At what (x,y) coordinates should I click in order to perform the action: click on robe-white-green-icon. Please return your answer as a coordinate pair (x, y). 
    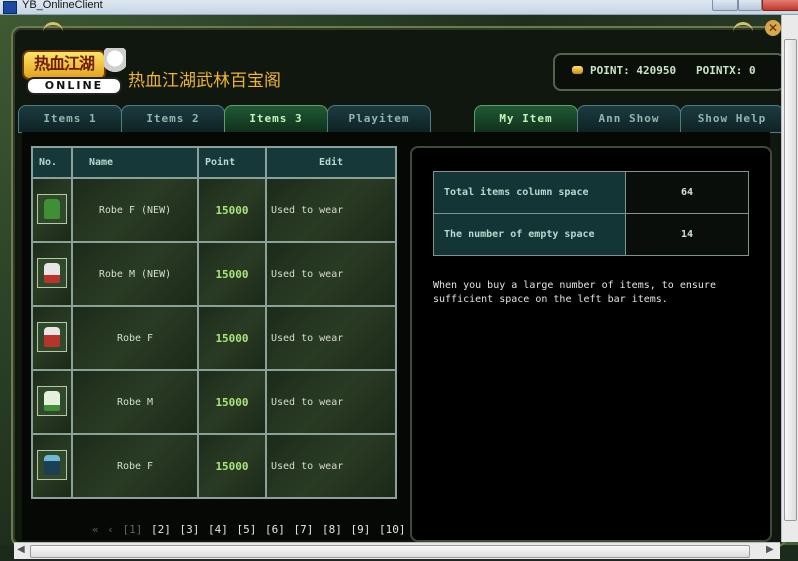
    Looking at the image, I should click on (52, 400).